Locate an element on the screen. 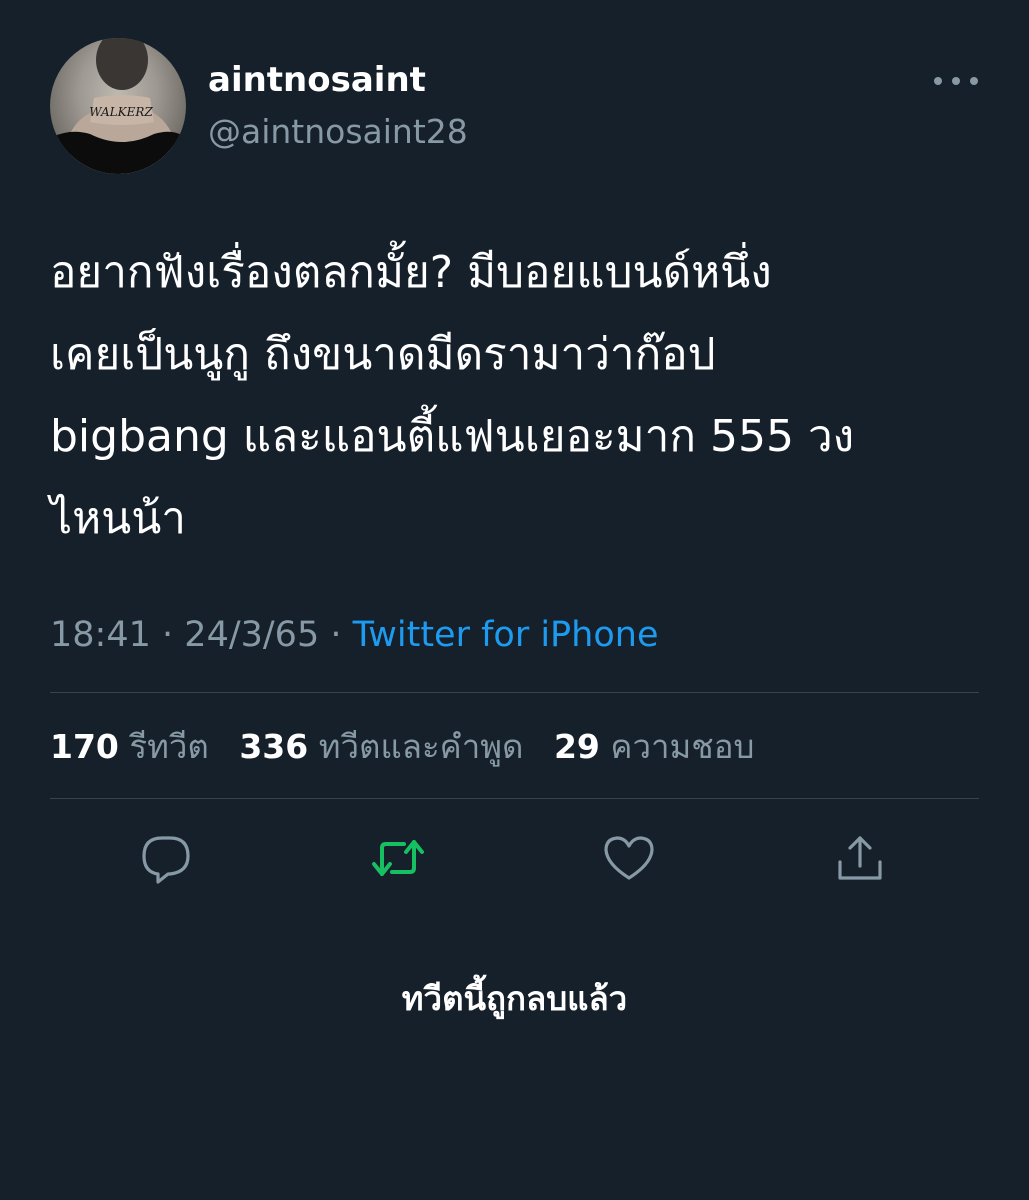  tattoo-text: WALKERZ is located at coordinates (121, 112).